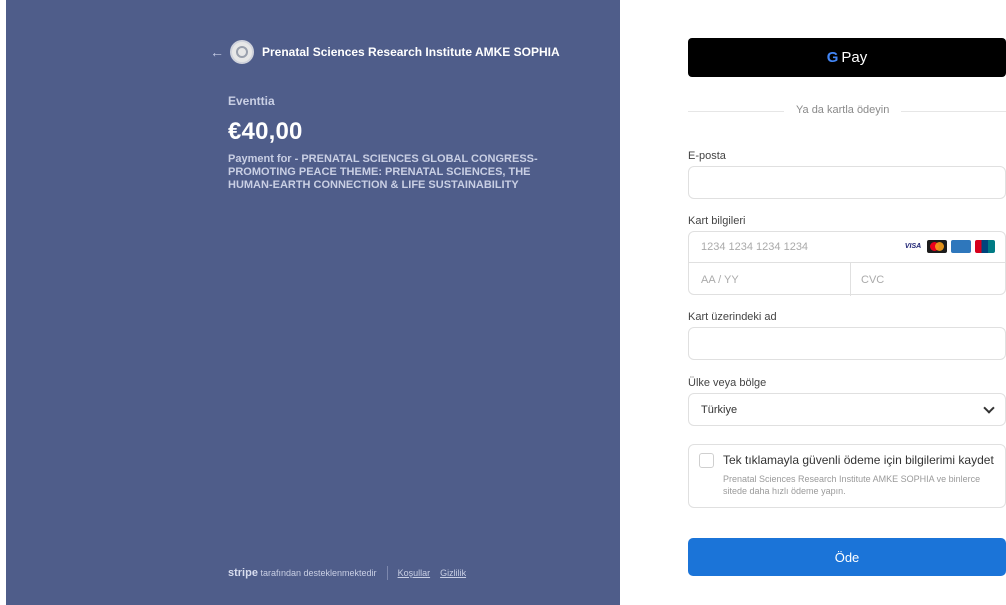 Image resolution: width=1006 pixels, height=605 pixels. What do you see at coordinates (732, 317) in the screenshot?
I see `cardholder-name-label: Kart üzerindeki ad` at bounding box center [732, 317].